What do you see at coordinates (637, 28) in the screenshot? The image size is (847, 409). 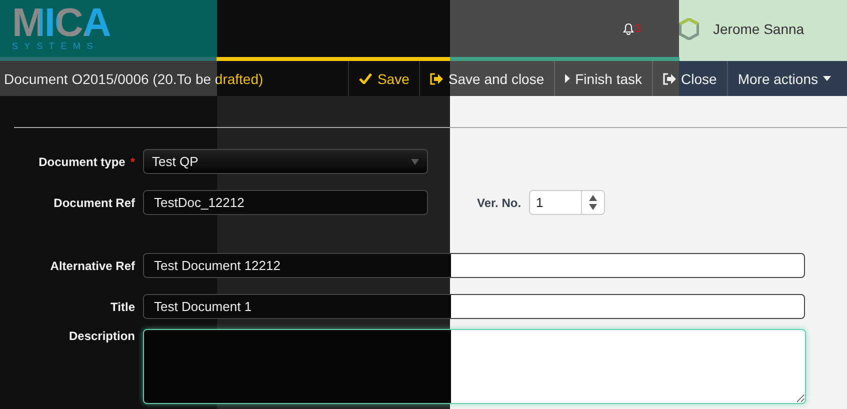 I see `notification-count: 3` at bounding box center [637, 28].